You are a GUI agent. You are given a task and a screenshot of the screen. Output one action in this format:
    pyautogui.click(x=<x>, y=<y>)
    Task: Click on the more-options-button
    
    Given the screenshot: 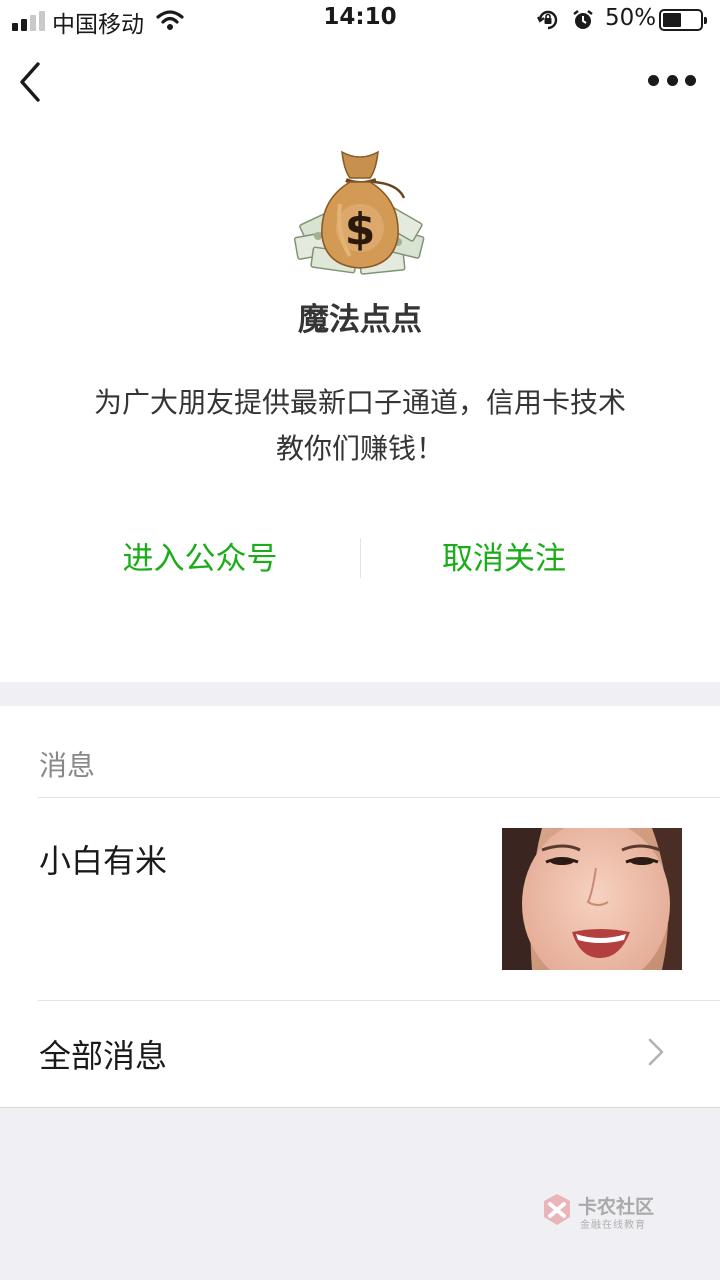 What is the action you would take?
    pyautogui.click(x=672, y=80)
    